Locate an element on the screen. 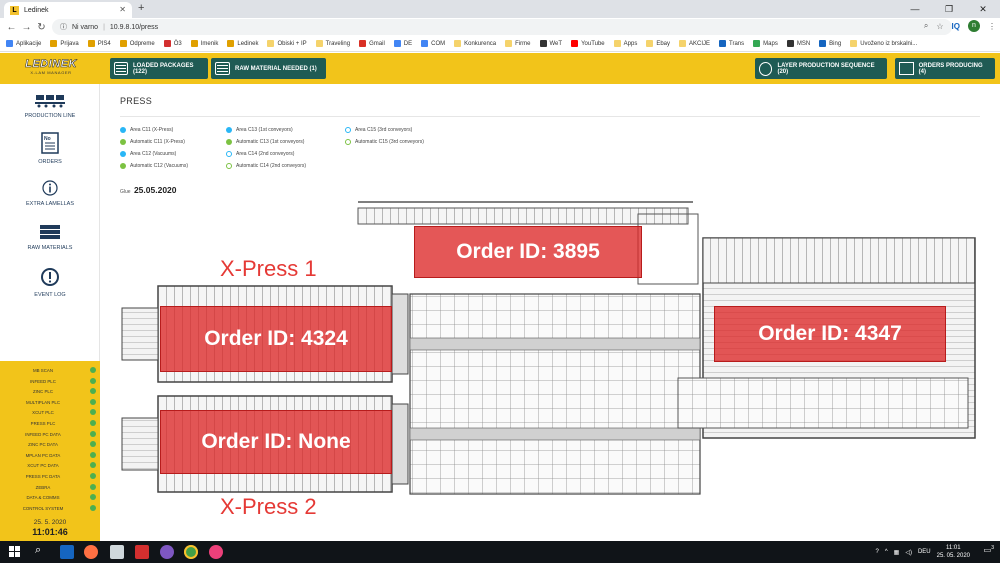  bookmark-item: Ebay is located at coordinates (658, 43).